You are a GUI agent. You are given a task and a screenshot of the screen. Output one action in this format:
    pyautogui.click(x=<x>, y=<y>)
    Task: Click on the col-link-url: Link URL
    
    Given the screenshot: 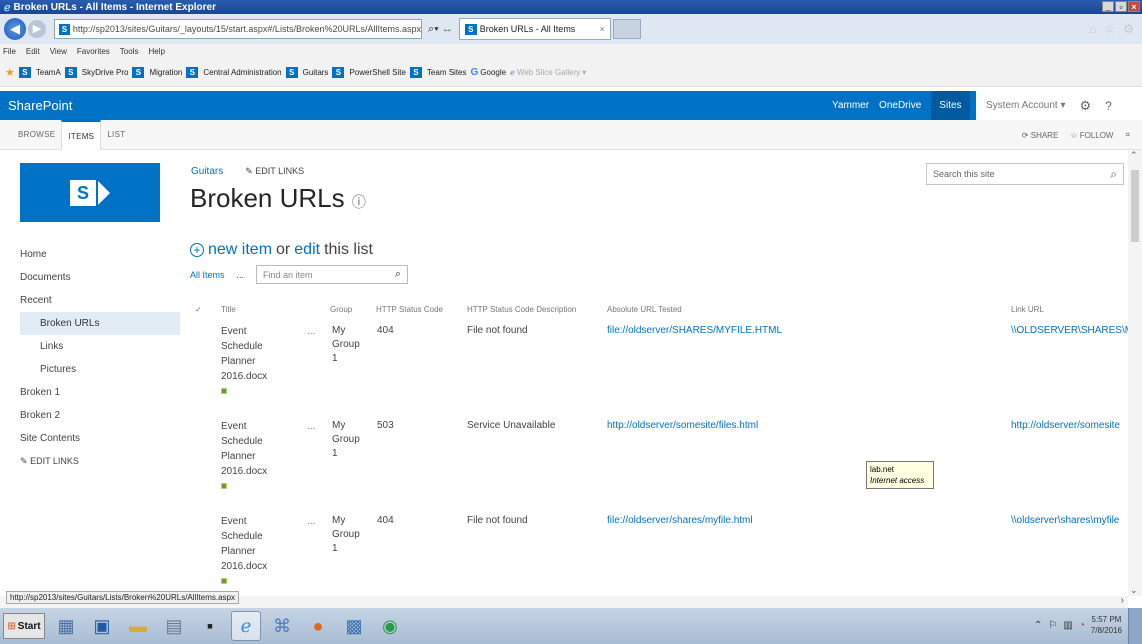 What is the action you would take?
    pyautogui.click(x=1027, y=309)
    